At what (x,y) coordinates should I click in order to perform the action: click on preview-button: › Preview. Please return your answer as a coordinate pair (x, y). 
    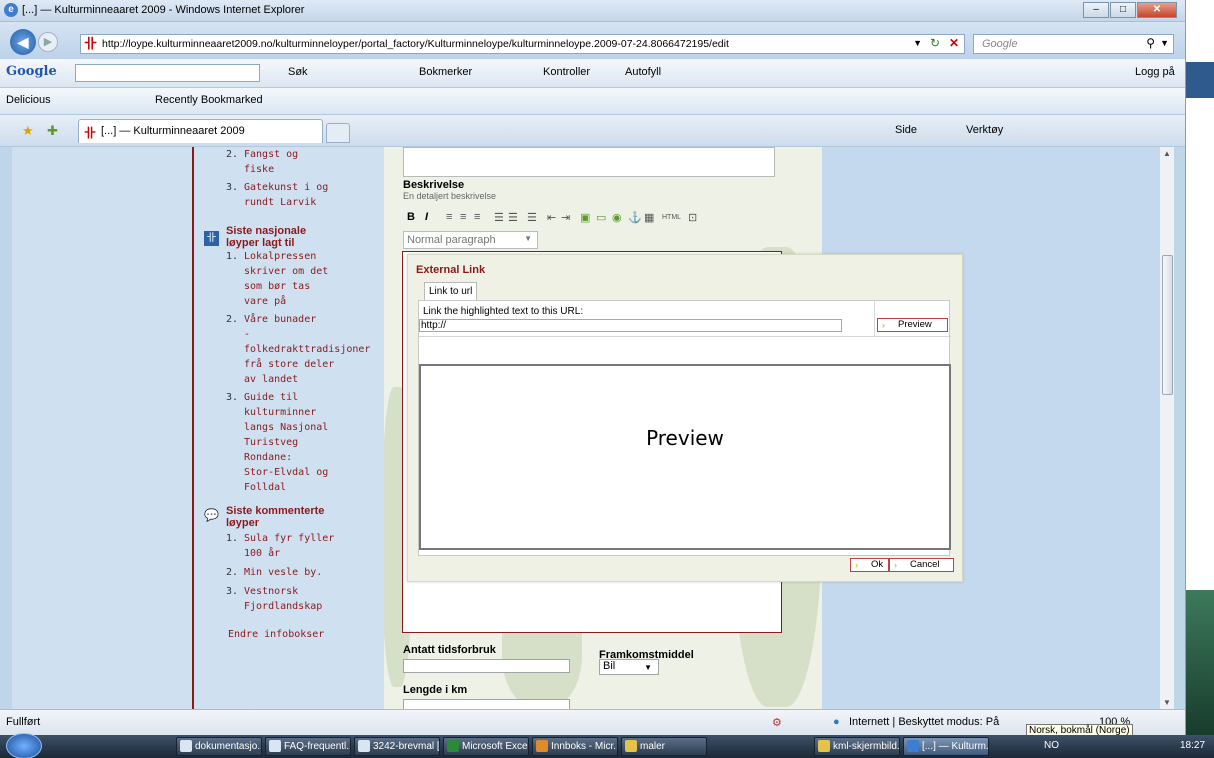
    Looking at the image, I should click on (912, 325).